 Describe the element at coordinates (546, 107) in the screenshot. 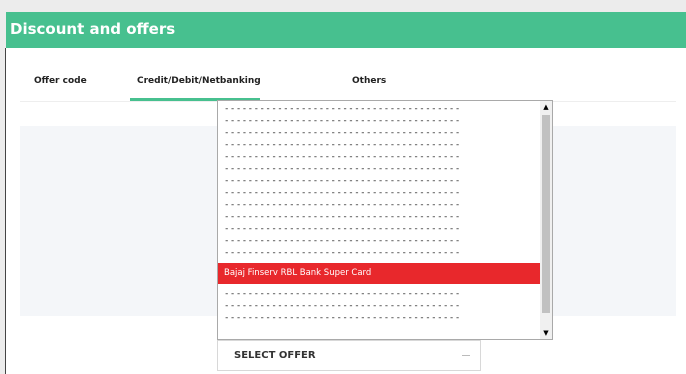

I see `scroll-up-arrow-icon: ▲` at that location.